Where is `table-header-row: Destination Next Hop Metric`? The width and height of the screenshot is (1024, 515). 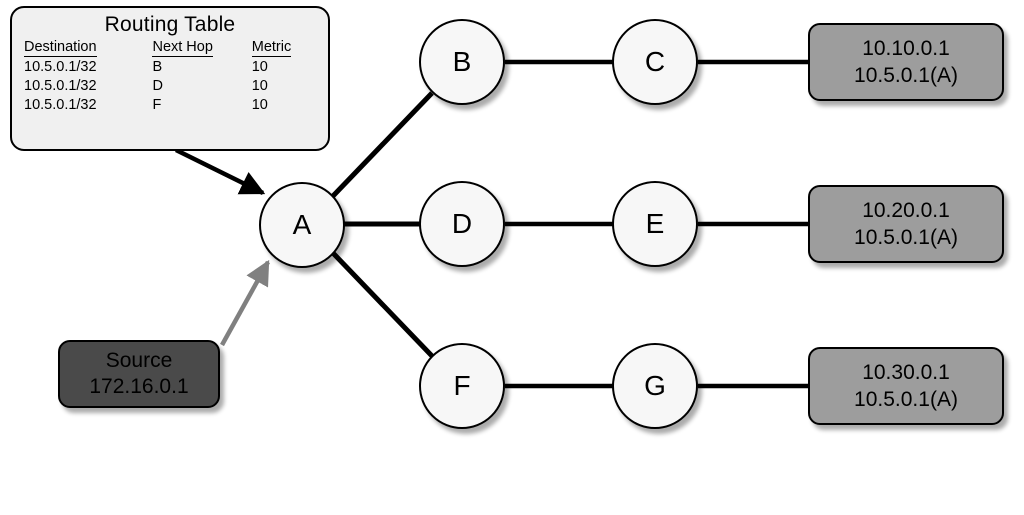 table-header-row: Destination Next Hop Metric is located at coordinates (170, 48).